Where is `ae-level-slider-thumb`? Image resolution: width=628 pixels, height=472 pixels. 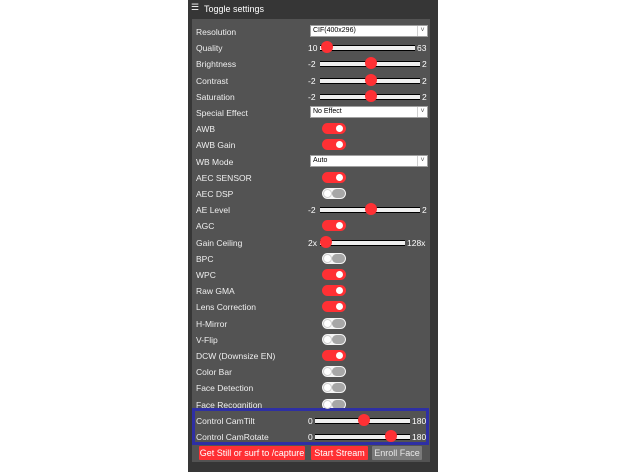 ae-level-slider-thumb is located at coordinates (371, 209).